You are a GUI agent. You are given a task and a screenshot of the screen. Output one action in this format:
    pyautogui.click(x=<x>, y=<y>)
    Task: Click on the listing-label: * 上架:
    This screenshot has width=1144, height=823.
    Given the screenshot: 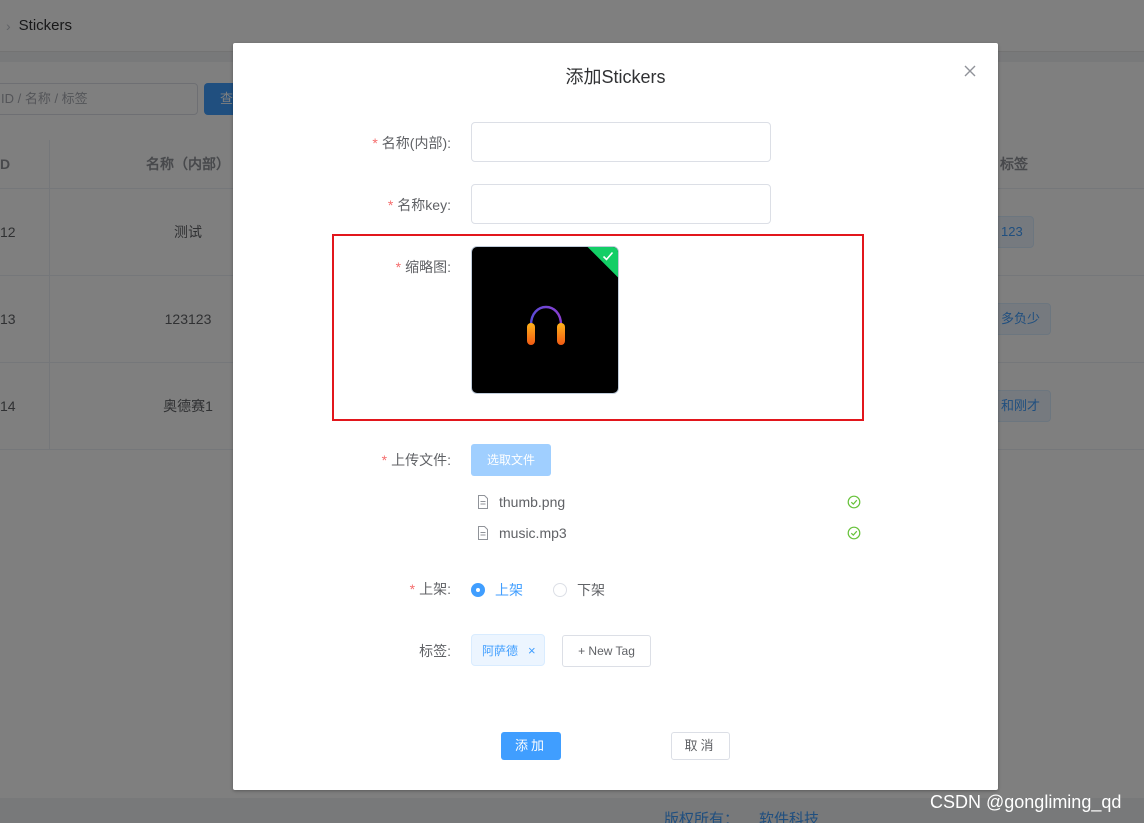 What is the action you would take?
    pyautogui.click(x=430, y=589)
    